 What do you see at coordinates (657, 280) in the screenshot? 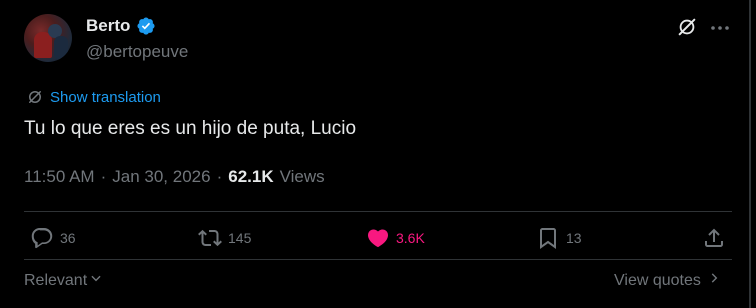
I see `view-quotes-label: View quotes` at bounding box center [657, 280].